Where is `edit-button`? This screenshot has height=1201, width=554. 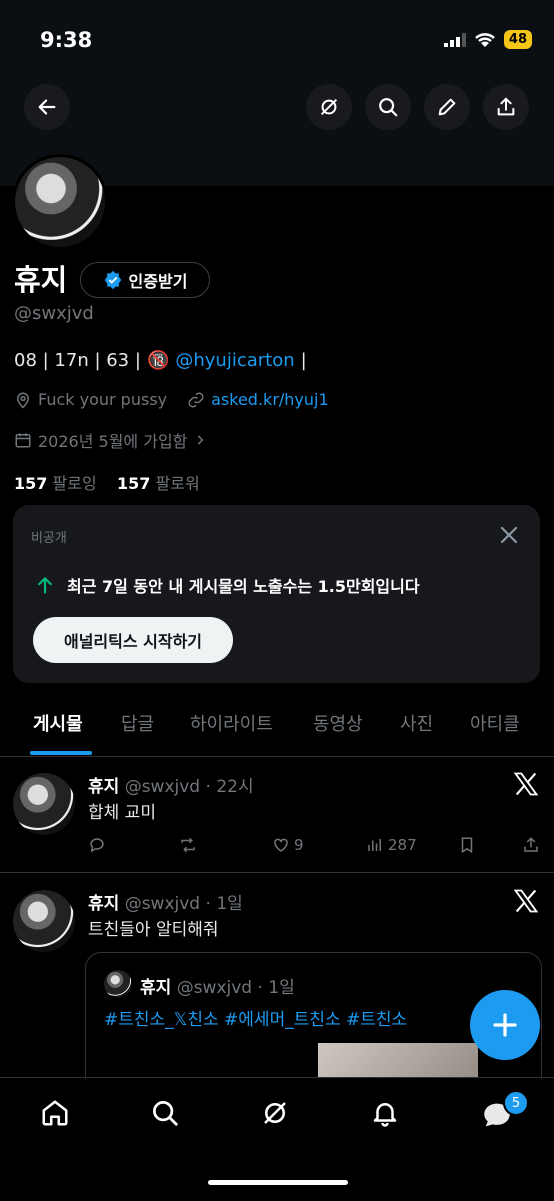 edit-button is located at coordinates (447, 107).